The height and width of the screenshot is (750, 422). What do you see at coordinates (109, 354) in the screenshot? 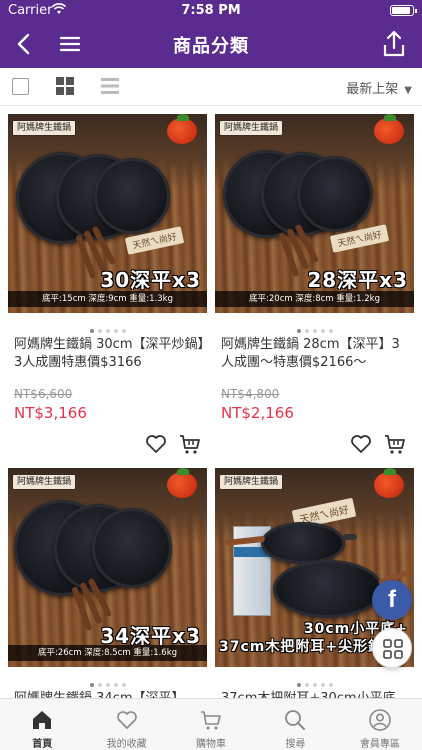
I see `product-title: 阿媽牌生鐵鍋 30cm【深平炒鍋】3人成團特惠價$3166` at bounding box center [109, 354].